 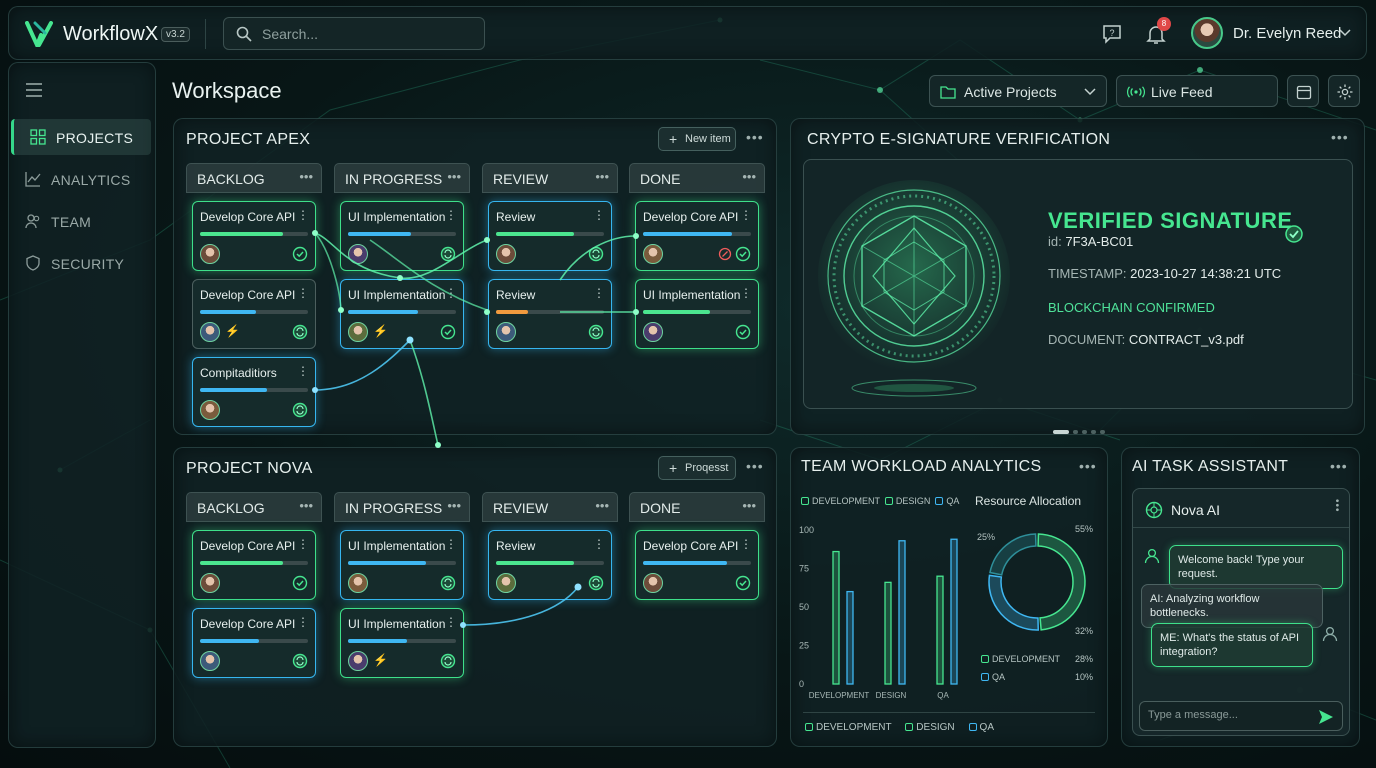 What do you see at coordinates (33, 263) in the screenshot?
I see `shield-icon` at bounding box center [33, 263].